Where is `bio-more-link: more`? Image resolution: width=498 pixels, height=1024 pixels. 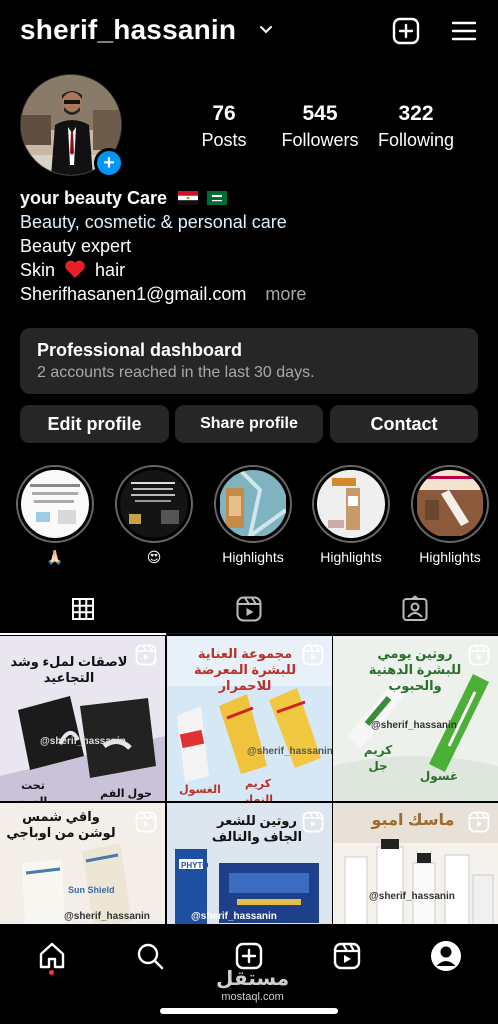
bio-more-link: more is located at coordinates (285, 294).